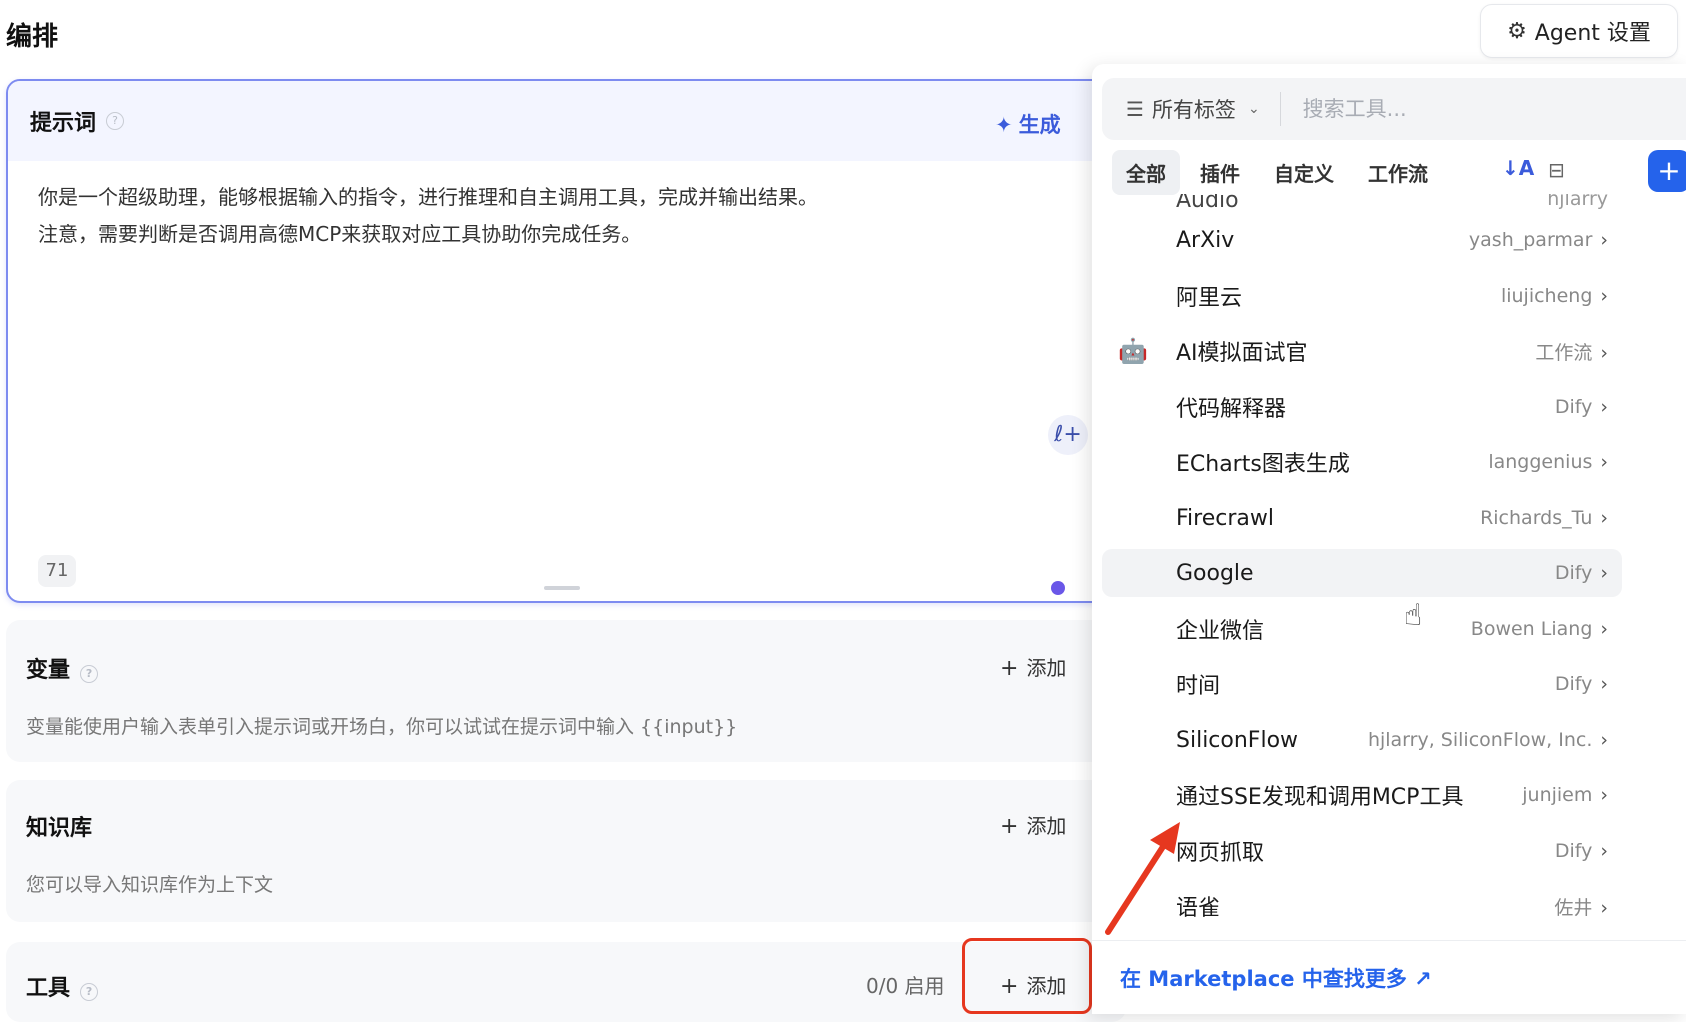 The width and height of the screenshot is (1686, 1022). What do you see at coordinates (1207, 203) in the screenshot?
I see `partial-tool-name: Audio` at bounding box center [1207, 203].